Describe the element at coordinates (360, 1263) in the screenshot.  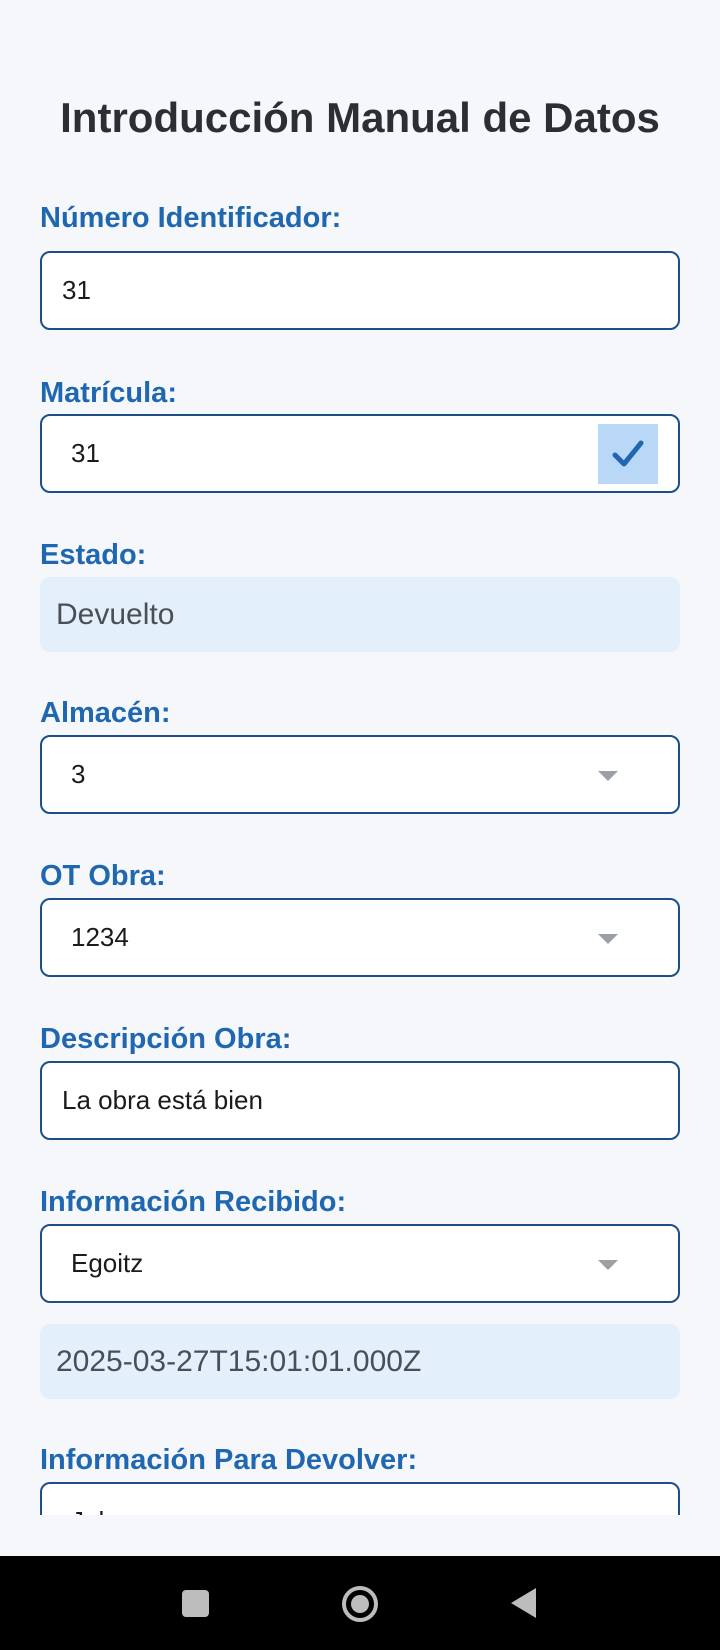
I see `informacion-recibido-select: Egoitz` at that location.